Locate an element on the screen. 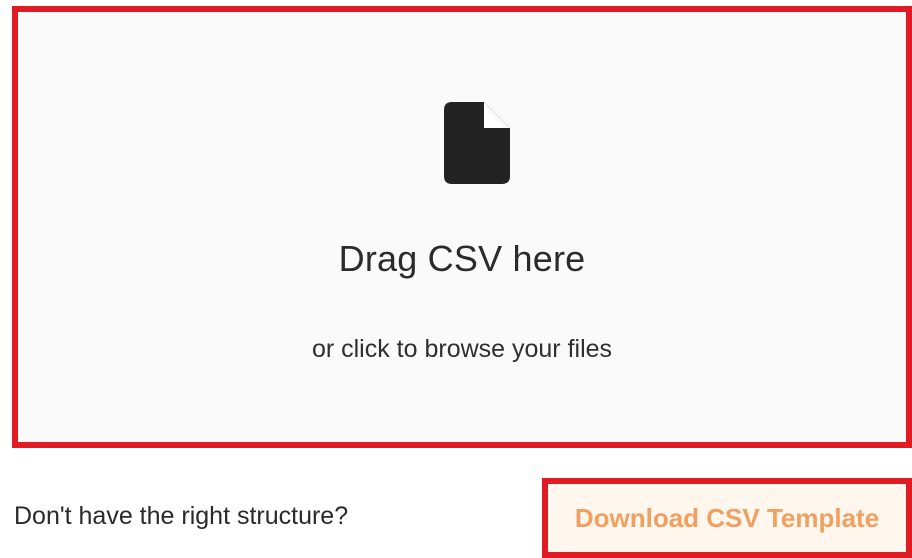 Image resolution: width=912 pixels, height=558 pixels. structure-prompt: Don't have the right structure? is located at coordinates (181, 516).